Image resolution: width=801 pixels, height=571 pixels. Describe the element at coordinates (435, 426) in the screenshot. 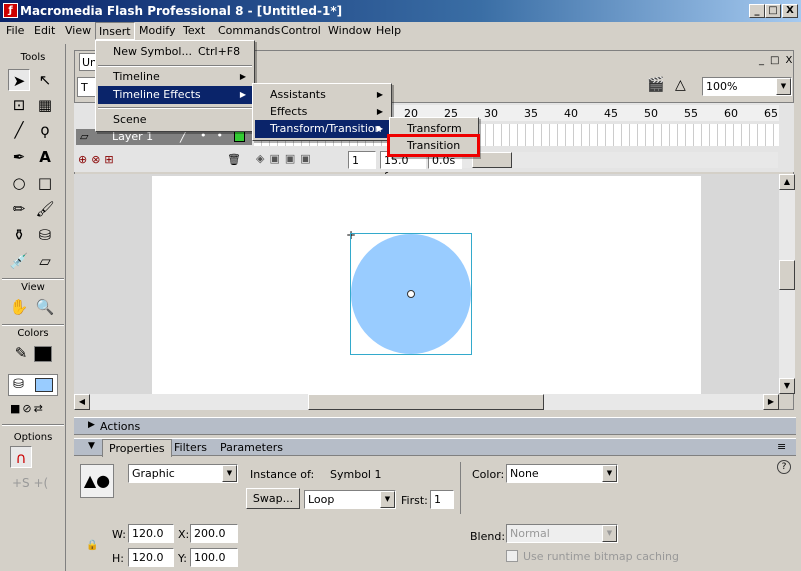

I see `actions-panel-header: ▶ Actions` at that location.